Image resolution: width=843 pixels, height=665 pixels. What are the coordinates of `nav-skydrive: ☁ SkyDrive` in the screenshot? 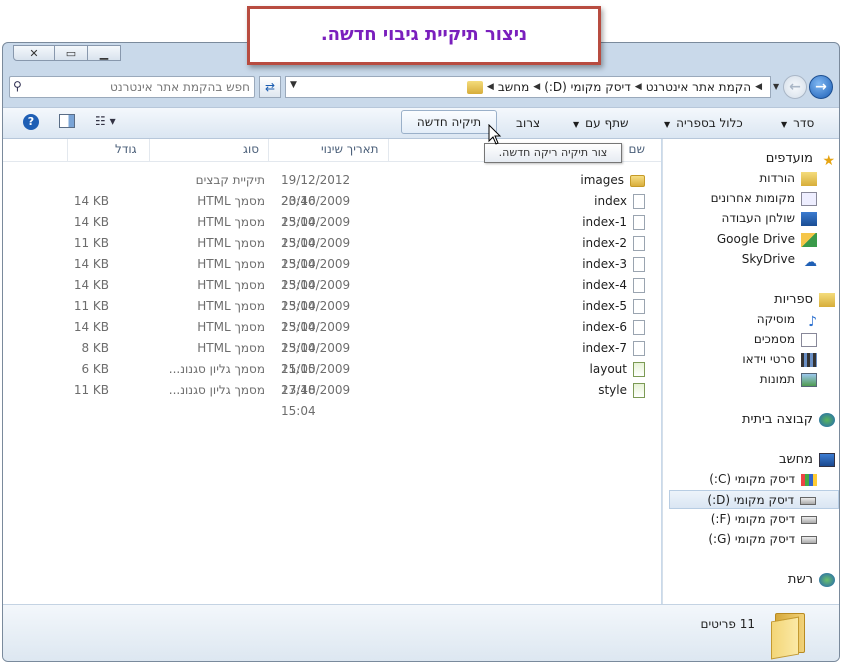 It's located at (754, 260).